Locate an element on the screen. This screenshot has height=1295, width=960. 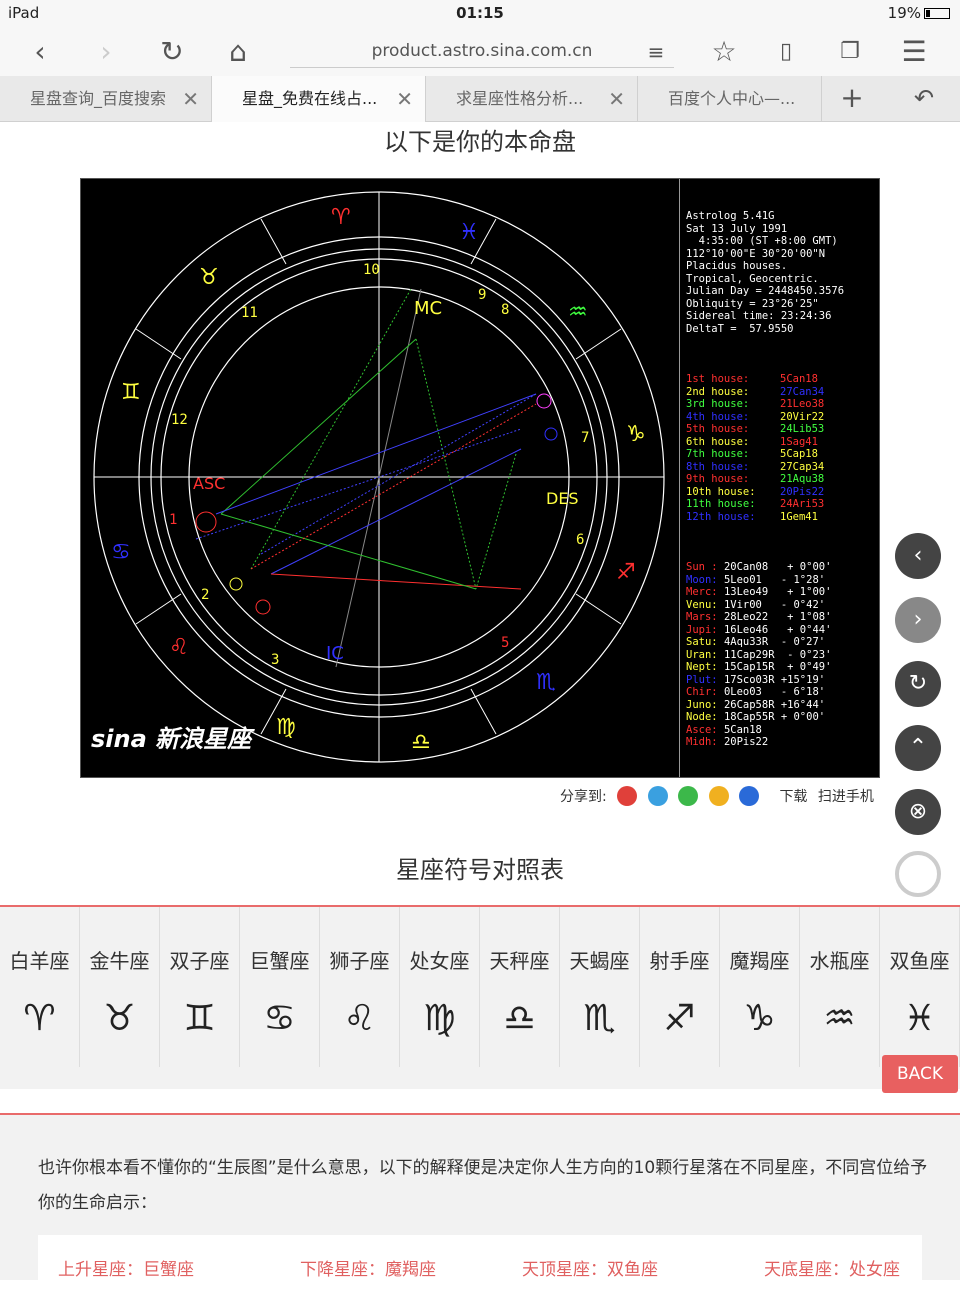
zodiac-cell: 双子座 ♊ is located at coordinates (200, 987).